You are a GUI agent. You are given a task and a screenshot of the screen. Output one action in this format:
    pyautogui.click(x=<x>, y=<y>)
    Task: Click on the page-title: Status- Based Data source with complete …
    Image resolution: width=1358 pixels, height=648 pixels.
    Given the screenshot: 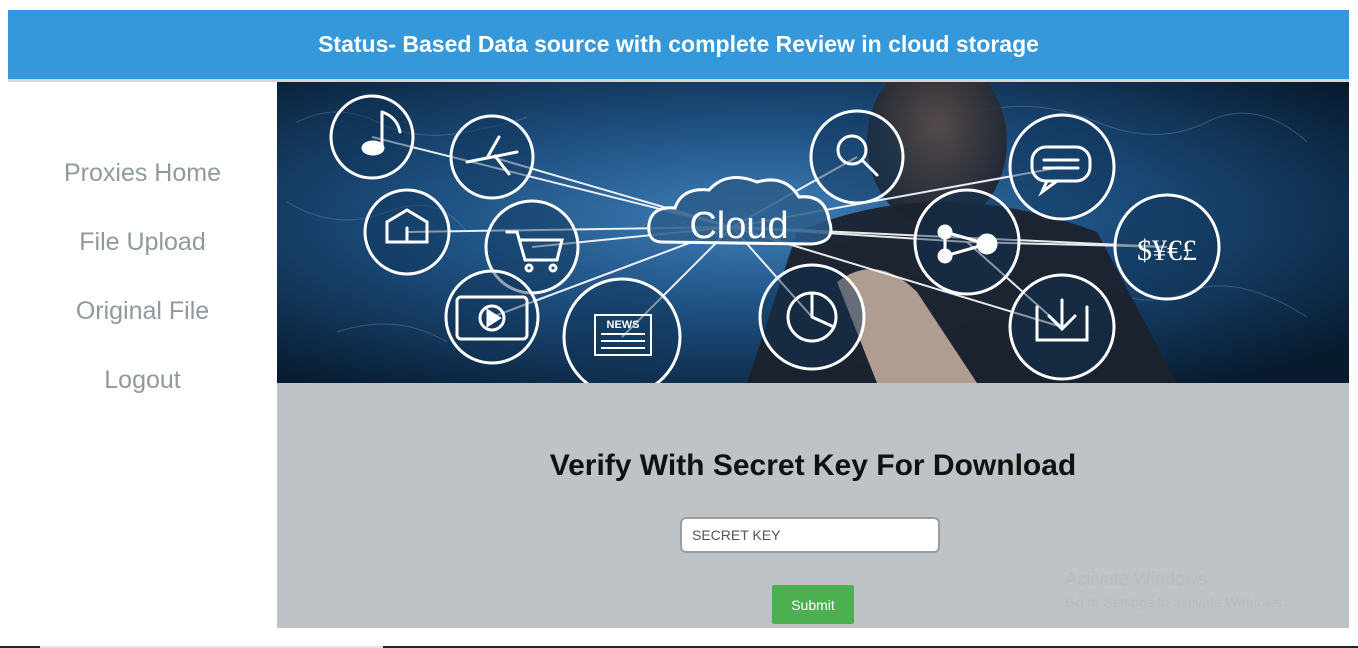 What is the action you would take?
    pyautogui.click(x=678, y=44)
    